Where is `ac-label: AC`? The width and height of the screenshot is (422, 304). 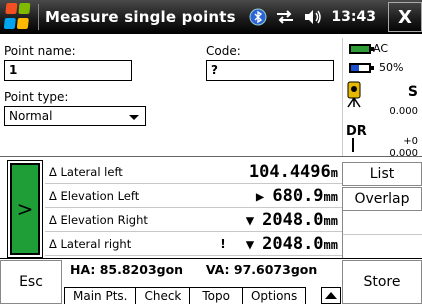 ac-label: AC is located at coordinates (381, 48).